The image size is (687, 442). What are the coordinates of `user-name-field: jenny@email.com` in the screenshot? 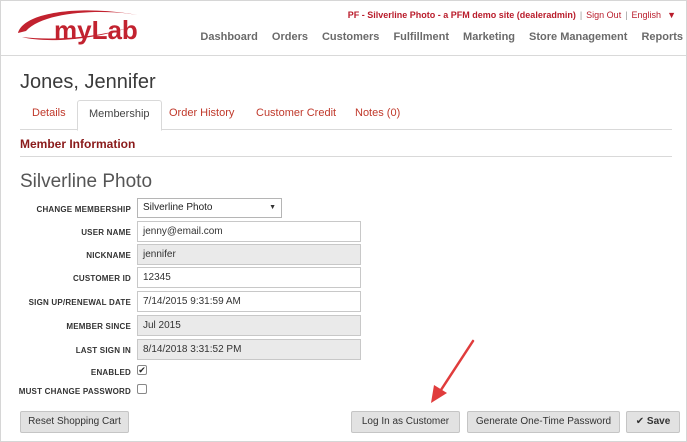 It's located at (249, 231).